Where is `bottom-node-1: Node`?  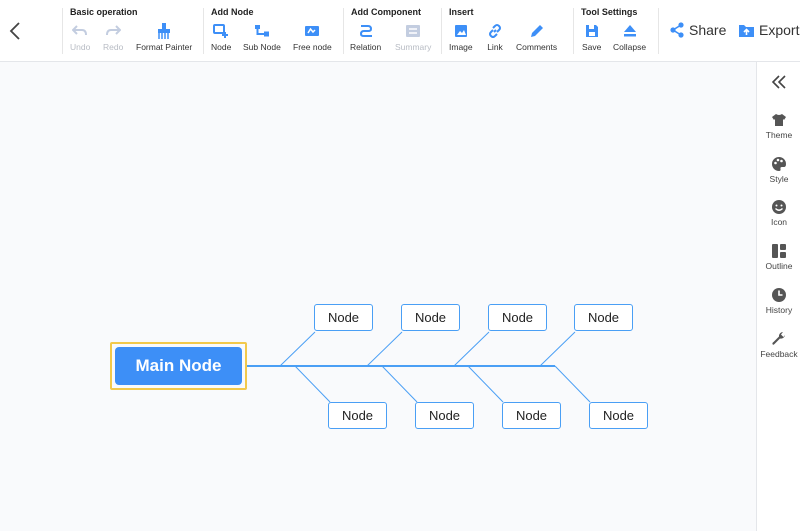 bottom-node-1: Node is located at coordinates (357, 415).